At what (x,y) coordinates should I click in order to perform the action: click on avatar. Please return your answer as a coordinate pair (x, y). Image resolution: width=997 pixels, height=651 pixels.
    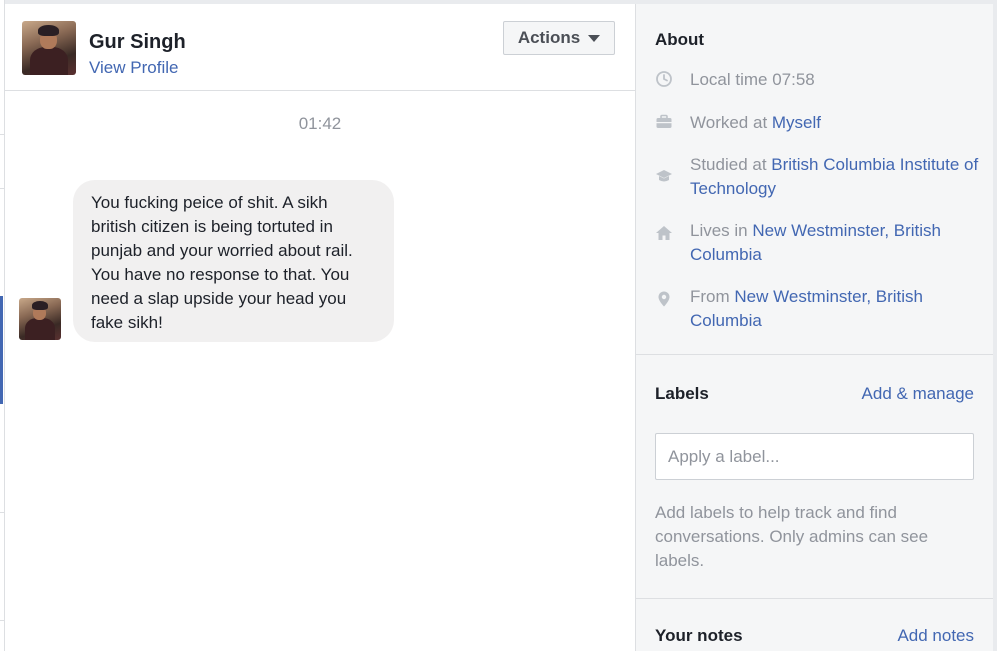
    Looking at the image, I should click on (49, 48).